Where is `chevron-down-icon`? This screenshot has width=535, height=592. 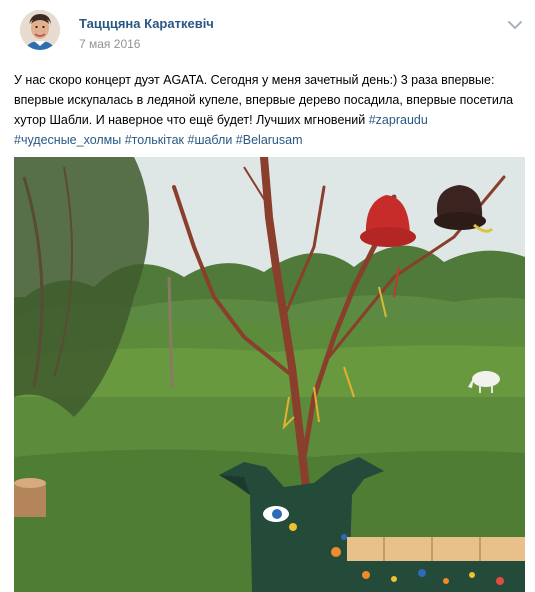 chevron-down-icon is located at coordinates (515, 25).